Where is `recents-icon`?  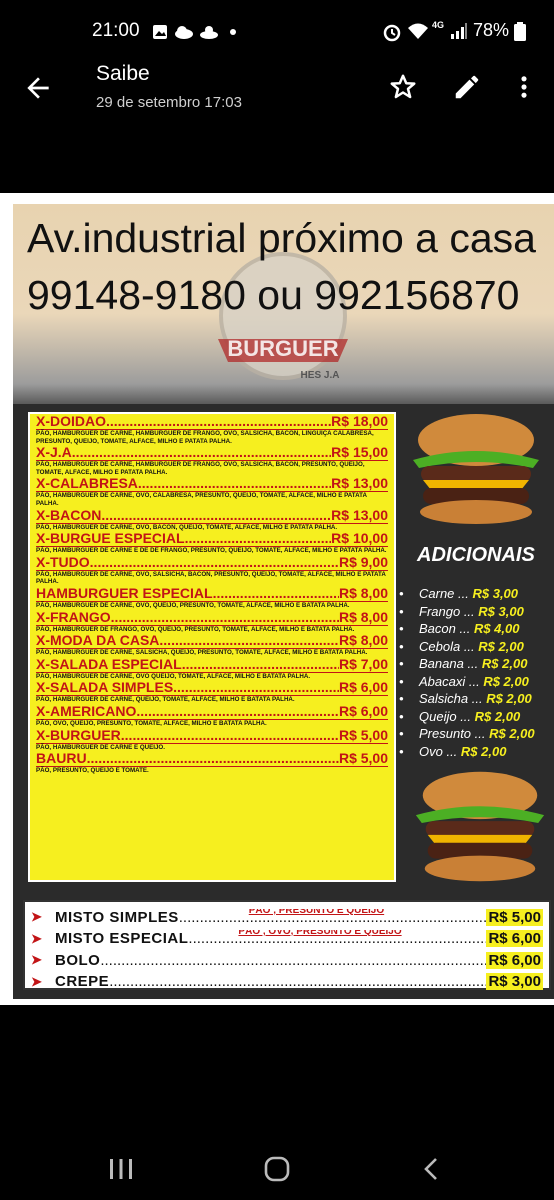 recents-icon is located at coordinates (121, 1169).